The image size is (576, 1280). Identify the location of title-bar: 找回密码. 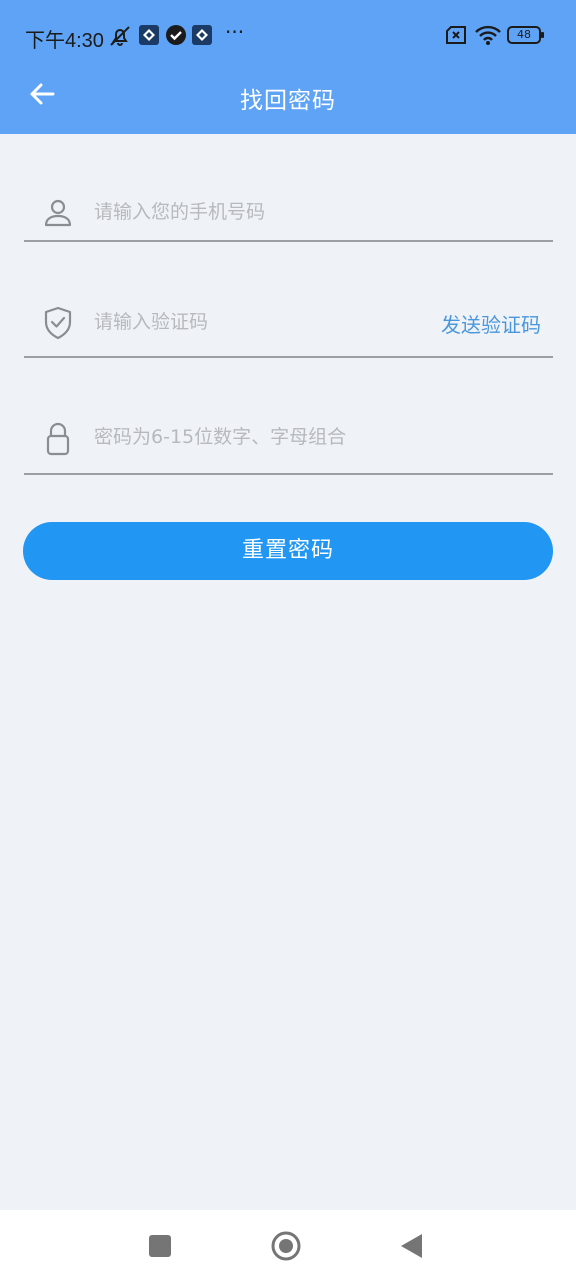
(288, 97).